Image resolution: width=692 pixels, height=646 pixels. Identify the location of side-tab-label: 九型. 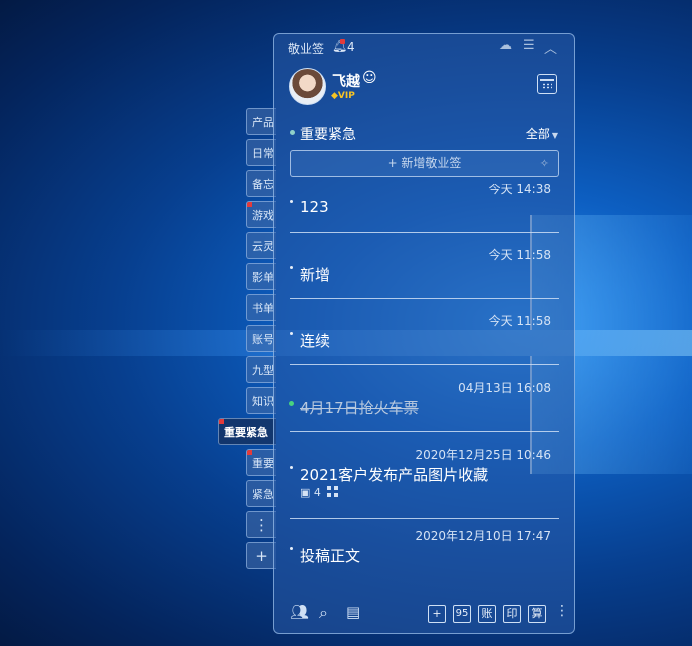
(263, 370).